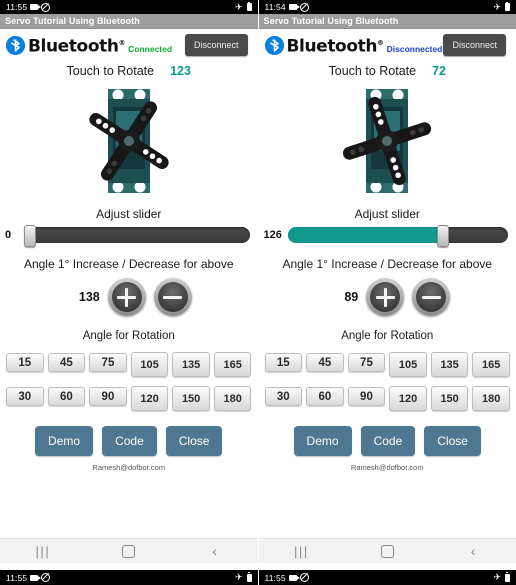 The width and height of the screenshot is (516, 585). I want to click on angle-step-value: 89, so click(351, 297).